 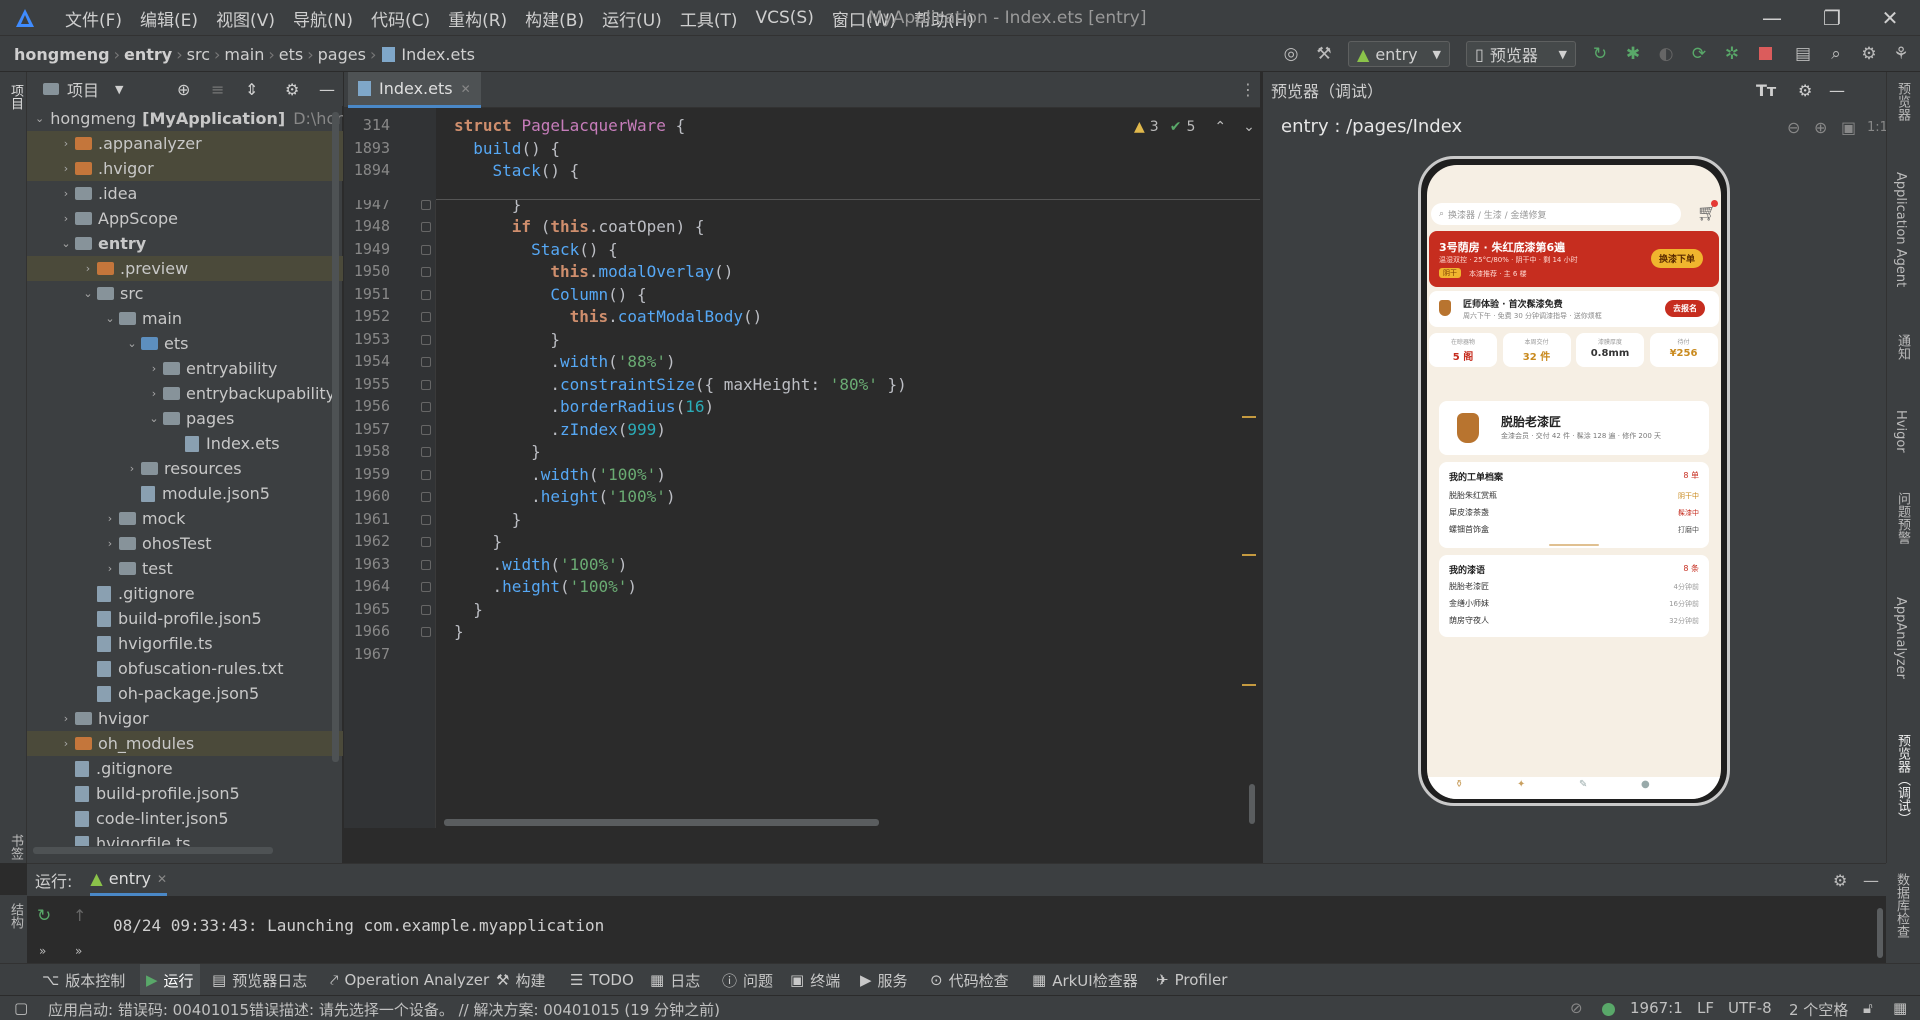 I want to click on signup-button: 去报名, so click(x=1685, y=308).